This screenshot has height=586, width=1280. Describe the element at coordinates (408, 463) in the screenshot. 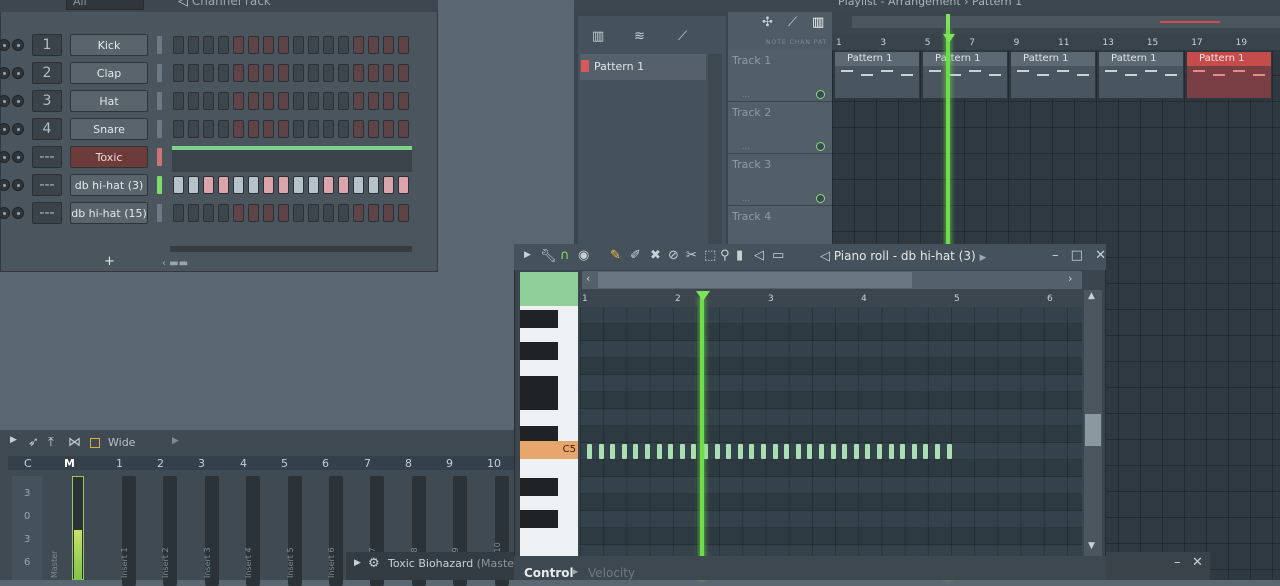

I see `mixer-header-number: 8` at that location.